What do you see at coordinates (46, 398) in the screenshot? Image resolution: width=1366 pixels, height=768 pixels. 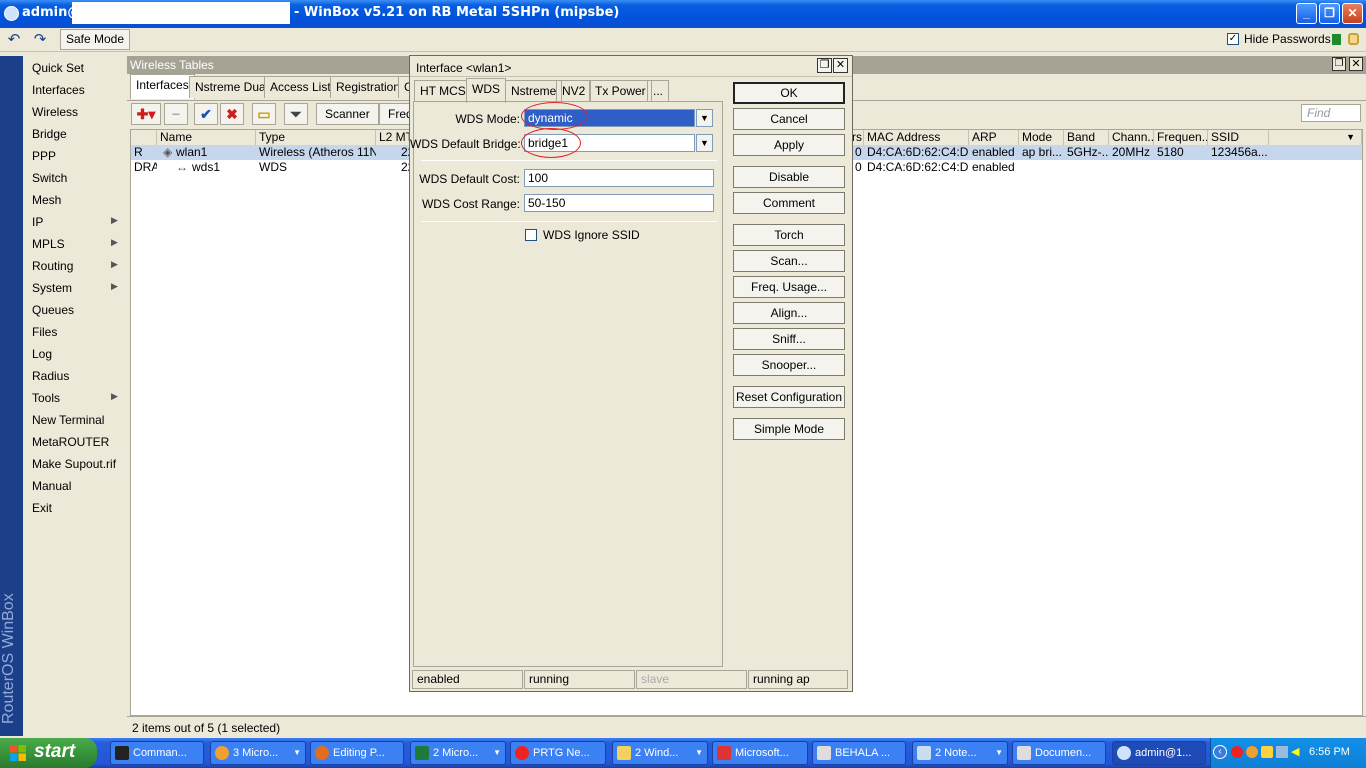 I see `menu-item-tools: Tools` at bounding box center [46, 398].